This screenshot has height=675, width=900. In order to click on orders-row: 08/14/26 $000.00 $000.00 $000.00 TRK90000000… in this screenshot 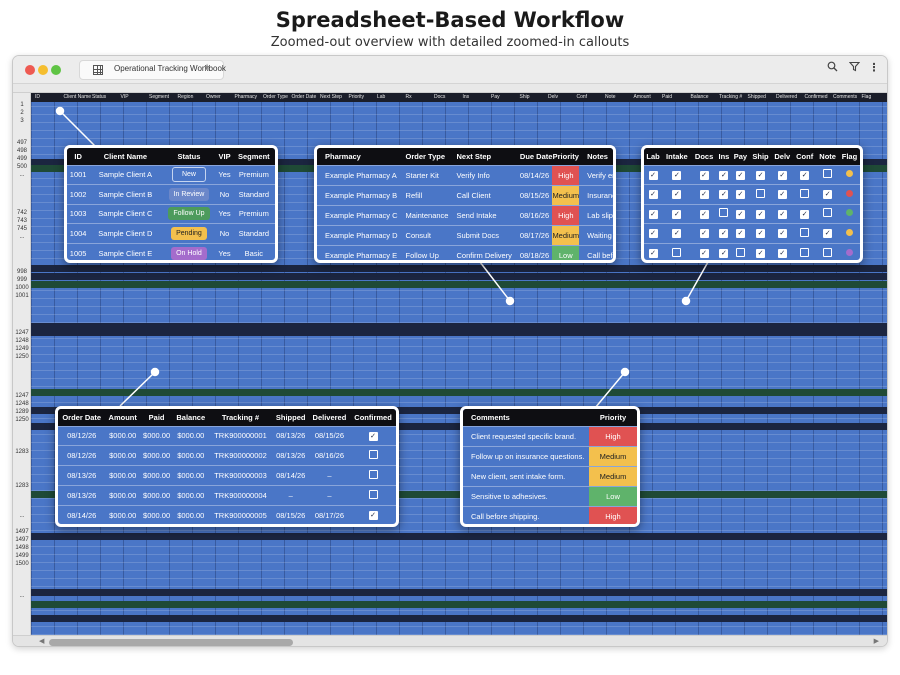, I will do `click(227, 514)`.